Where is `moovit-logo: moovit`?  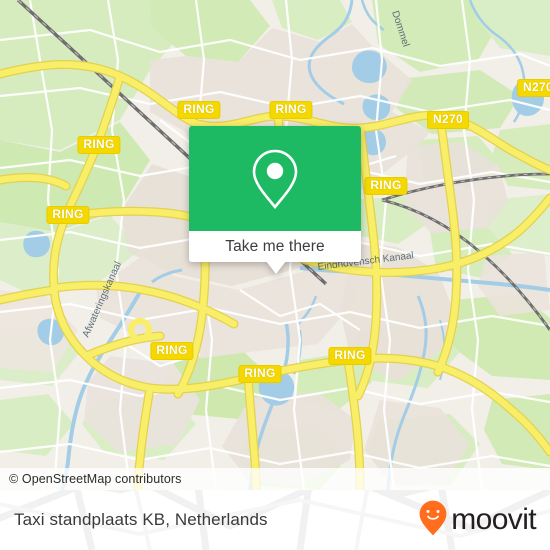 moovit-logo: moovit is located at coordinates (478, 520).